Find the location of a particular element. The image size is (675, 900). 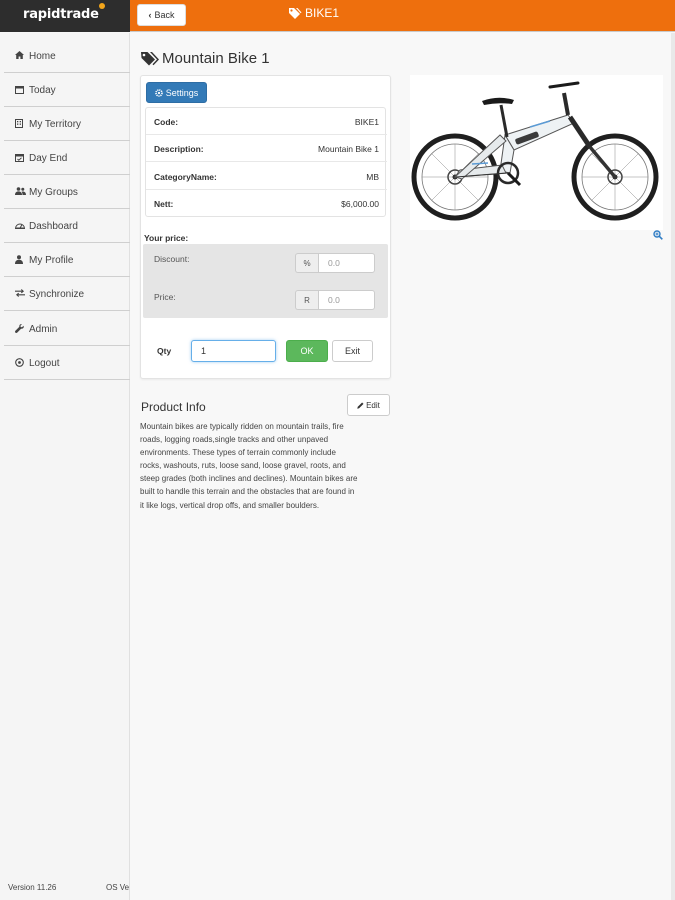

discount-label: Discount: is located at coordinates (172, 259).